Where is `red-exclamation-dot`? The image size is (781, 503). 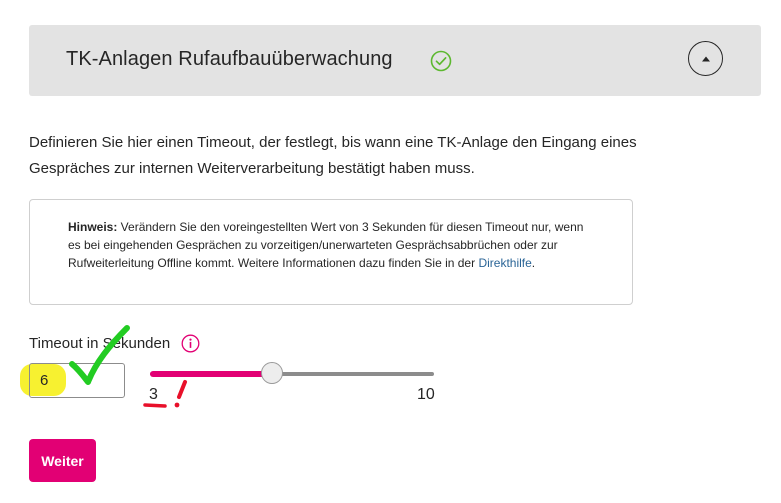
red-exclamation-dot is located at coordinates (177, 405).